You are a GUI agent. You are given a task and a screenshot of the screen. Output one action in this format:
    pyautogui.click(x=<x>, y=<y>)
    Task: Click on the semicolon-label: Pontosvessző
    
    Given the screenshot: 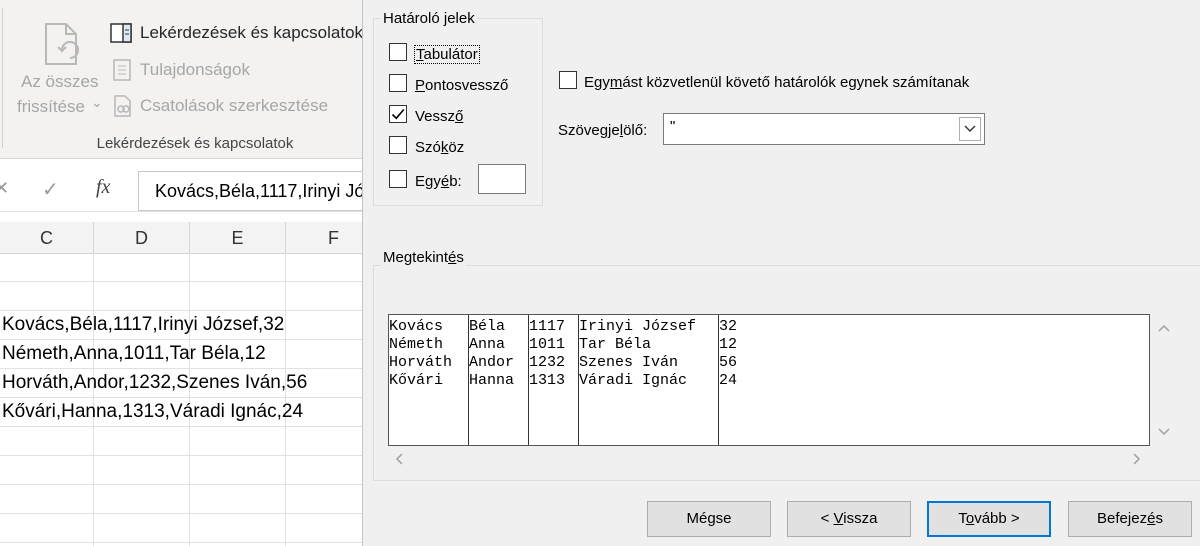 What is the action you would take?
    pyautogui.click(x=462, y=85)
    